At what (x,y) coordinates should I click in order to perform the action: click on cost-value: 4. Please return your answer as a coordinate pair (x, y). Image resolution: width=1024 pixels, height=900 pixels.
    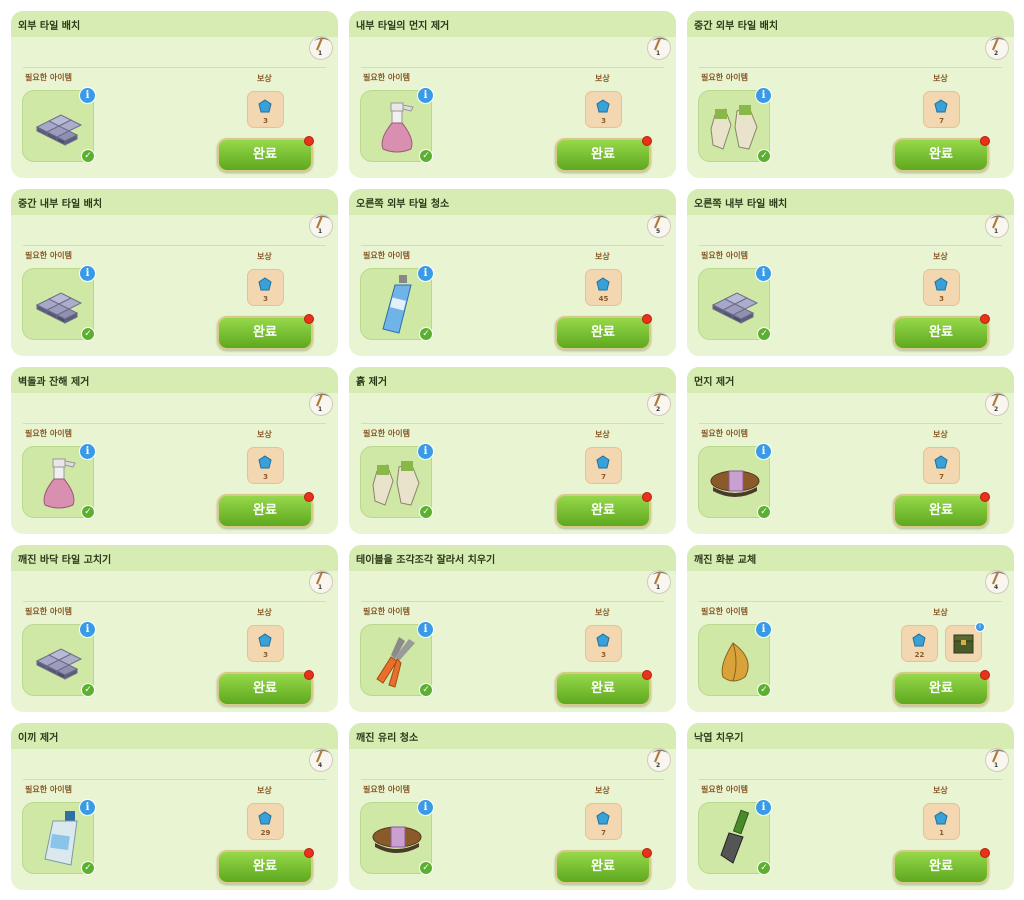
    Looking at the image, I should click on (996, 587).